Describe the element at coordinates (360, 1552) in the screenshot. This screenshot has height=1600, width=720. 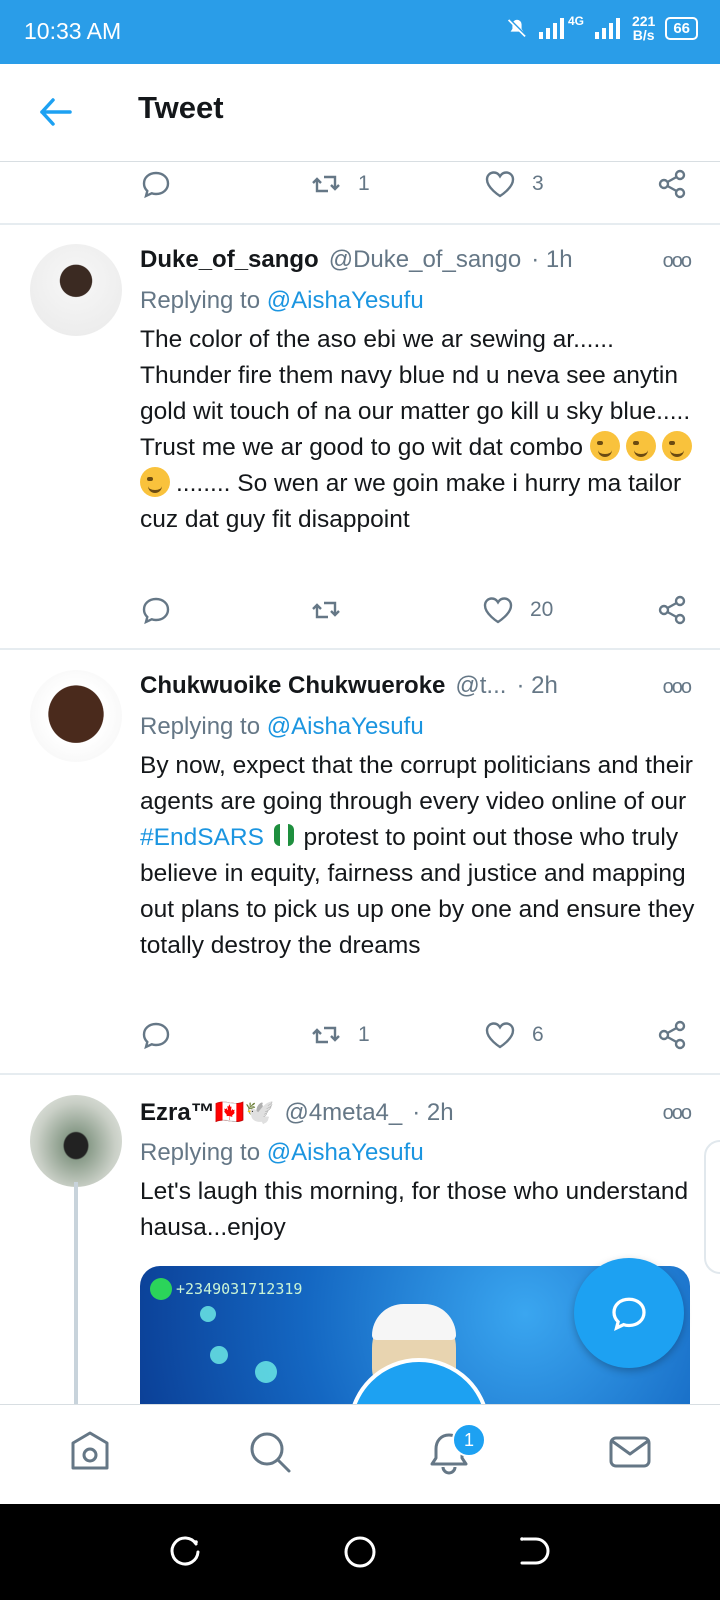
I see `home-circle-icon` at that location.